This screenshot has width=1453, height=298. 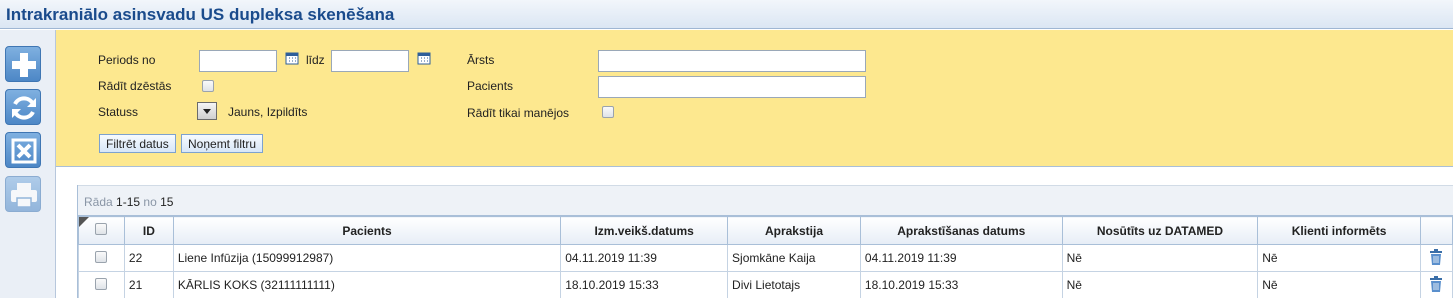 What do you see at coordinates (961, 284) in the screenshot?
I see `cell-described-date: 18.10.2019 15:33` at bounding box center [961, 284].